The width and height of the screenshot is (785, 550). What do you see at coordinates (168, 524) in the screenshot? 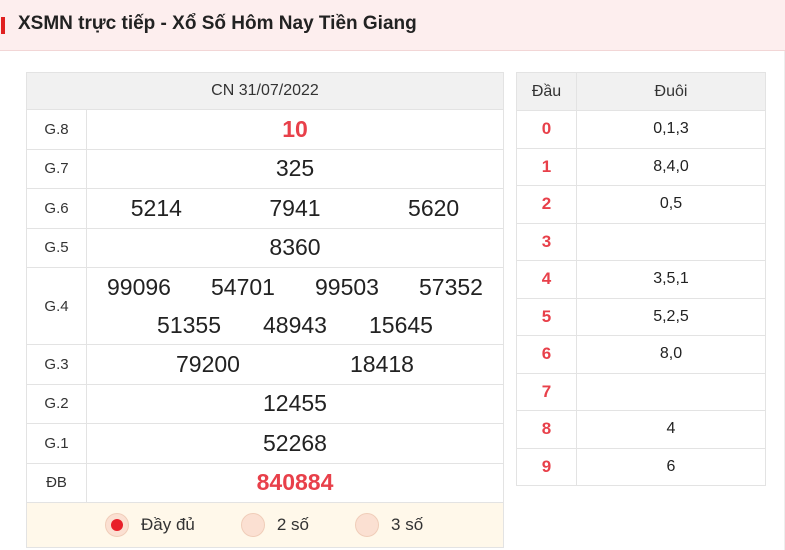
I see `option-label: Đầy đủ` at bounding box center [168, 524].